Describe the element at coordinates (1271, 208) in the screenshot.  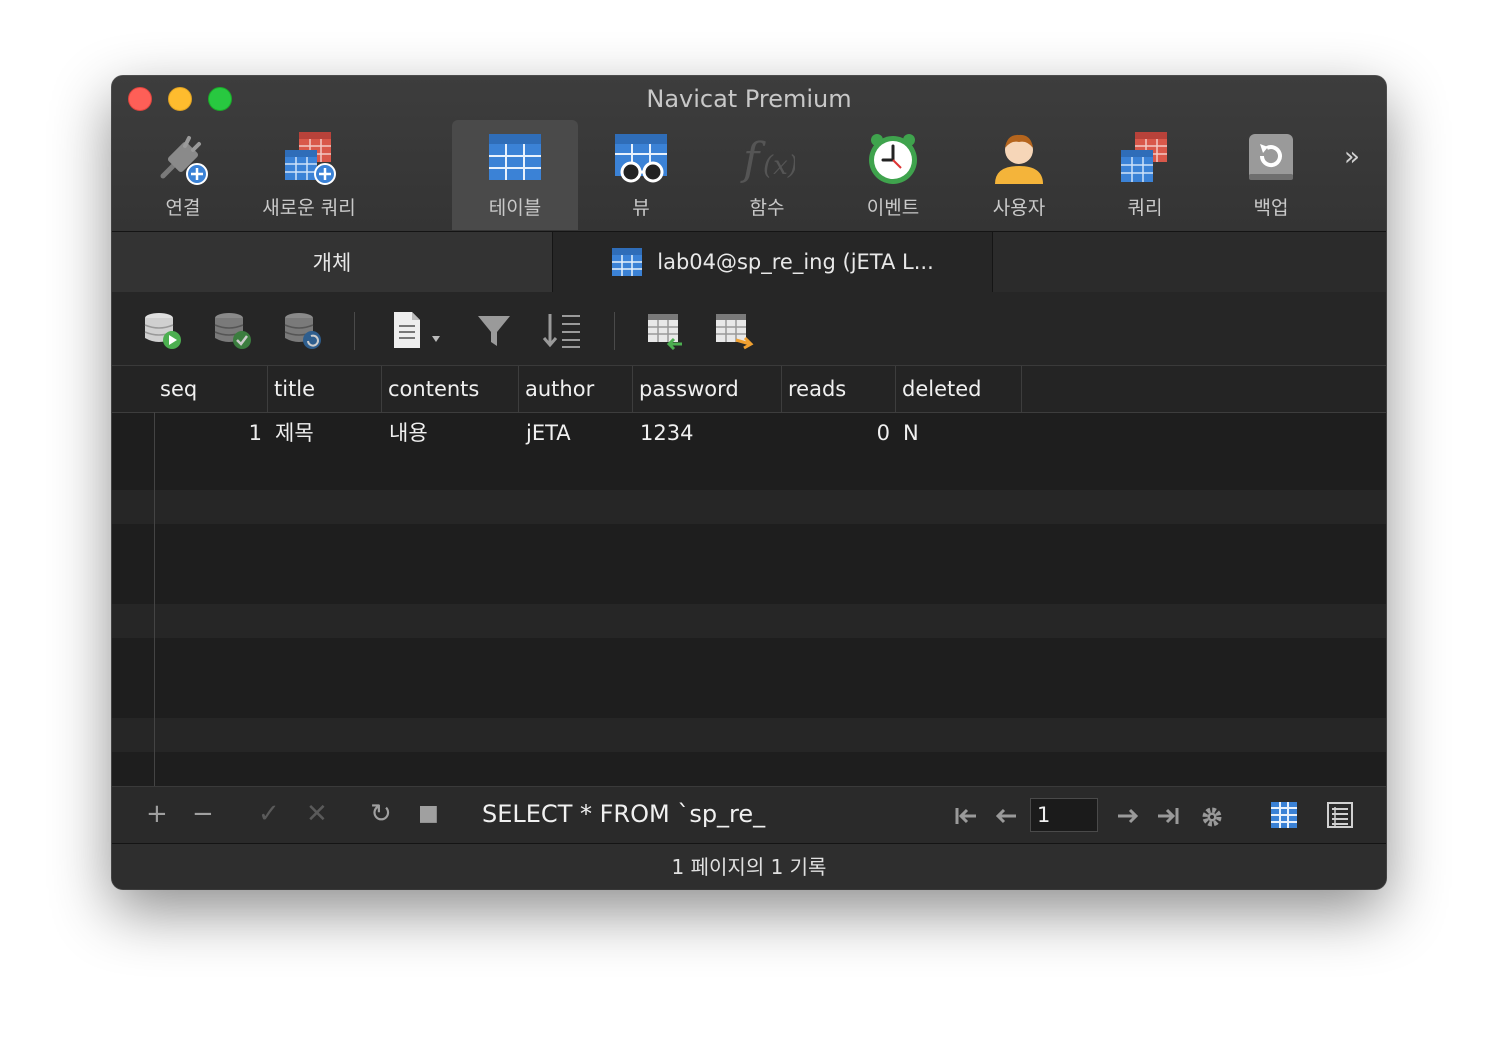
I see `toolbar-label: 백업` at that location.